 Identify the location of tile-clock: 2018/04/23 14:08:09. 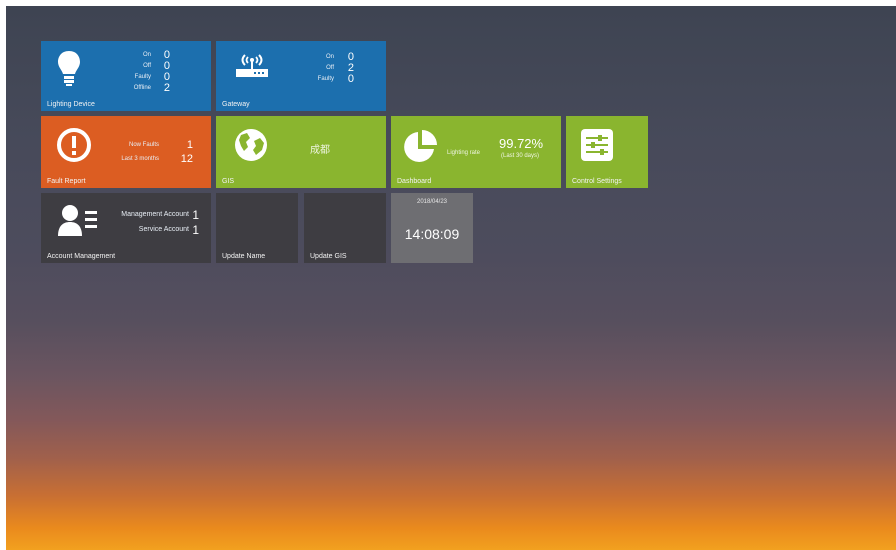
(432, 228).